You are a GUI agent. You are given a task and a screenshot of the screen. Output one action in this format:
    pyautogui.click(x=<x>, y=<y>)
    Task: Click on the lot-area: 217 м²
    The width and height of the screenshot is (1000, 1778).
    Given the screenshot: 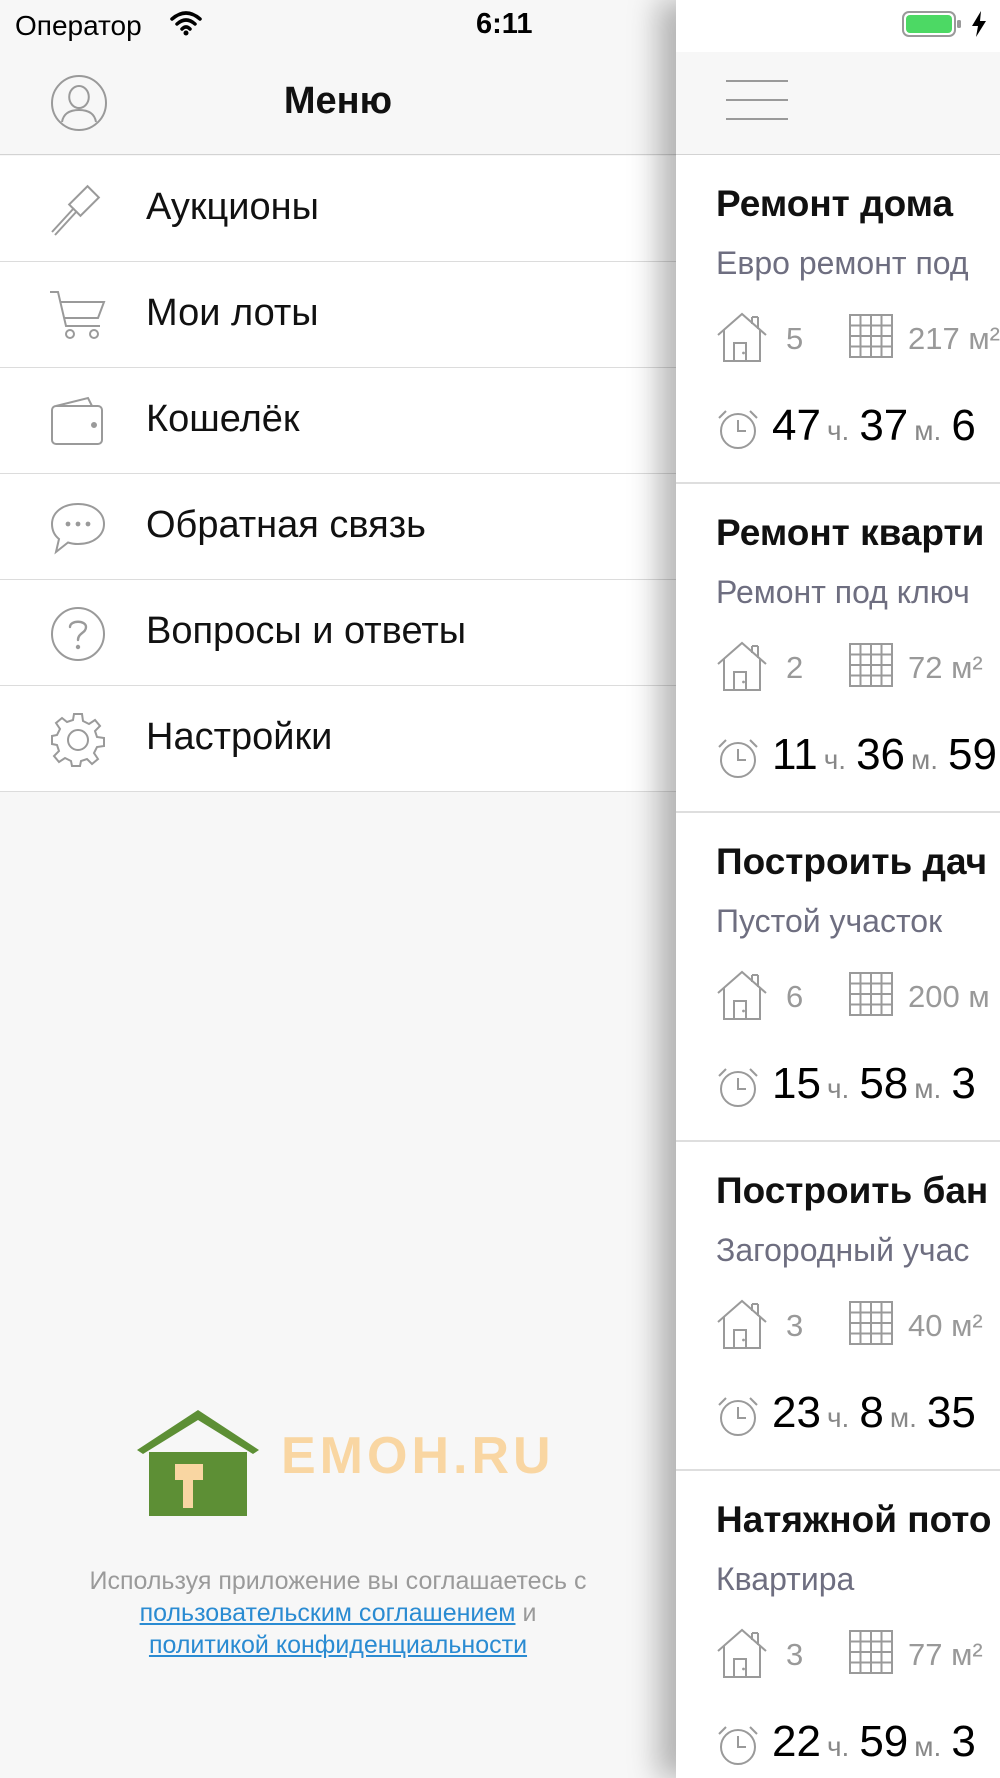 What is the action you would take?
    pyautogui.click(x=954, y=338)
    